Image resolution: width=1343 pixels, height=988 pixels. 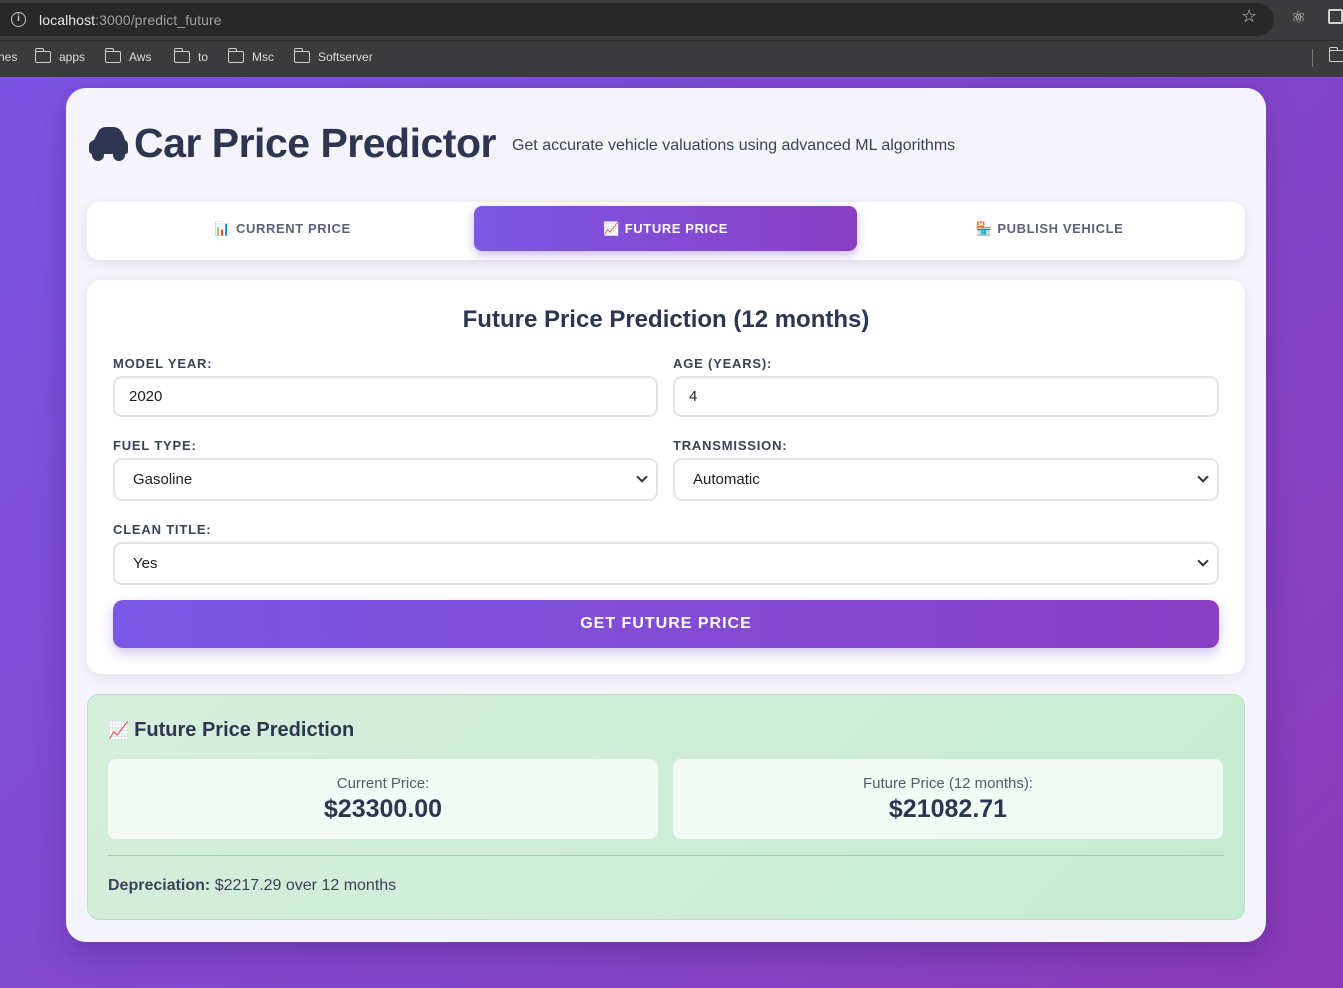 I want to click on car-icon, so click(x=108, y=143).